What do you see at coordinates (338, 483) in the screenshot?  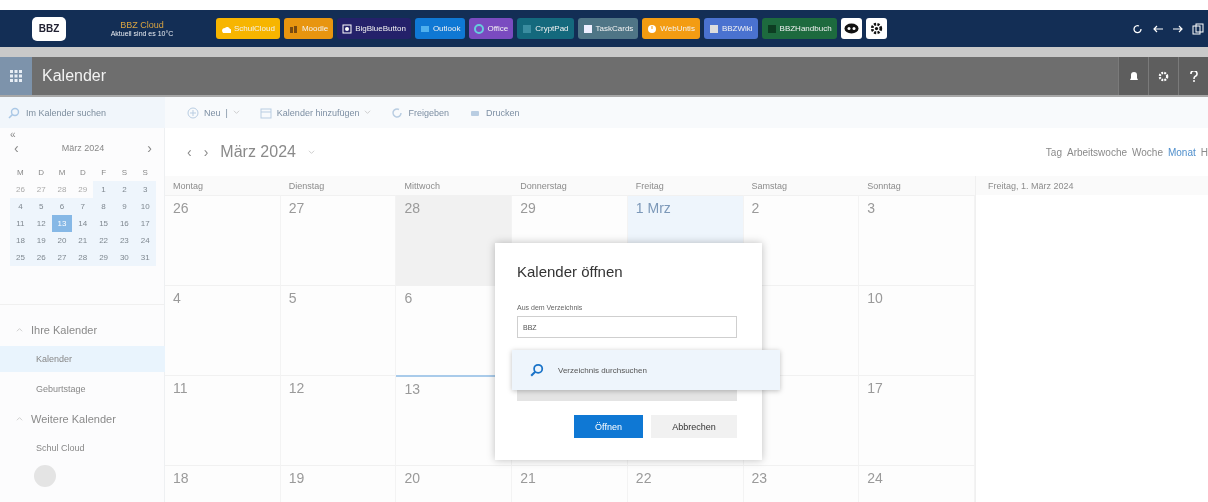 I see `day-cell: 19` at bounding box center [338, 483].